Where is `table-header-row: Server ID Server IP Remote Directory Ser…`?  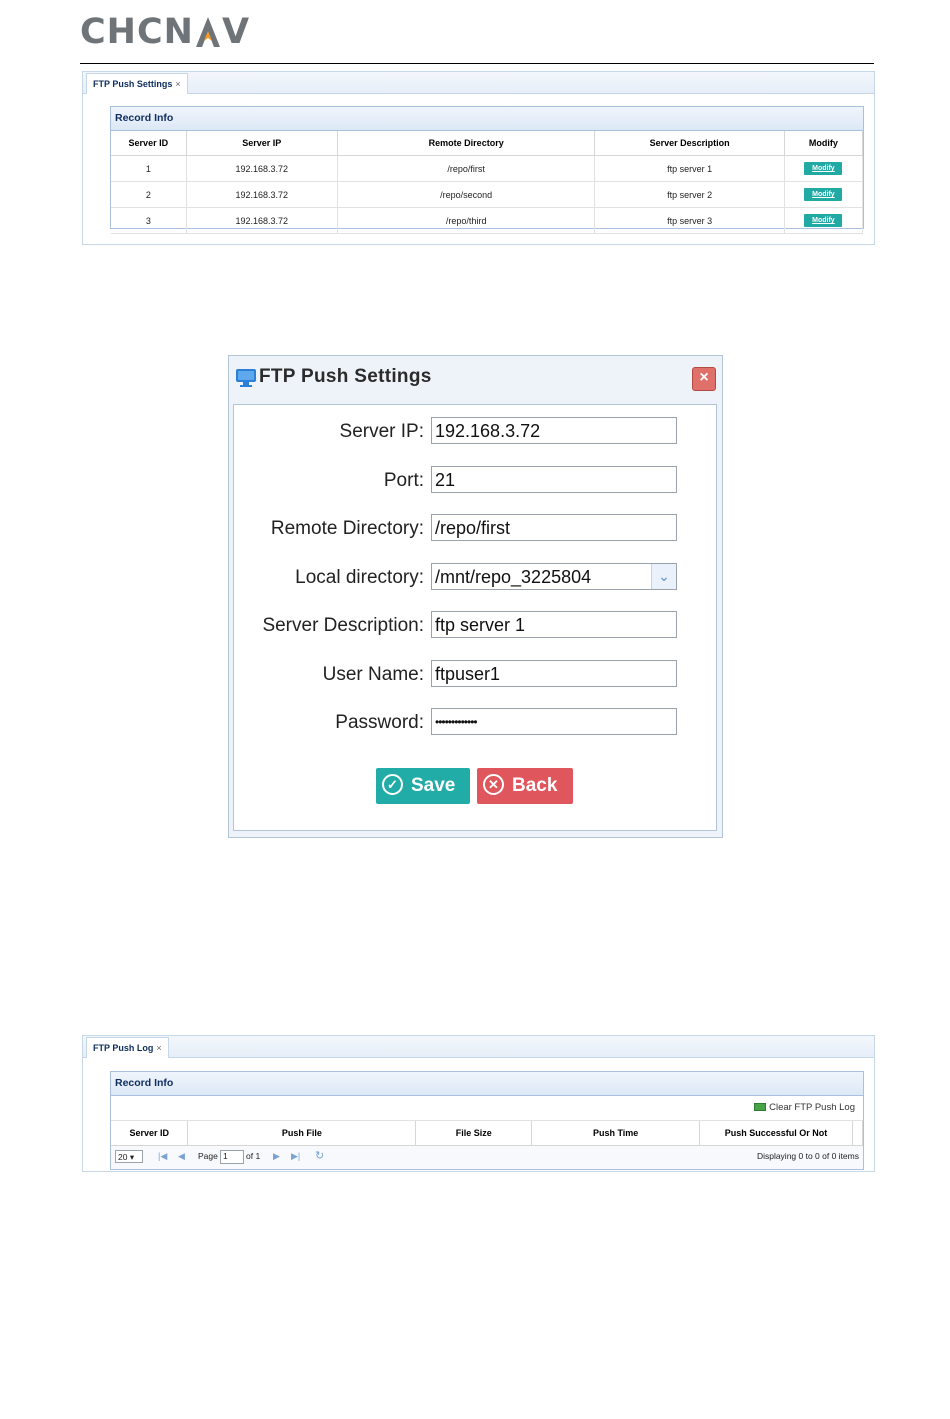
table-header-row: Server ID Server IP Remote Directory Ser… is located at coordinates (487, 143).